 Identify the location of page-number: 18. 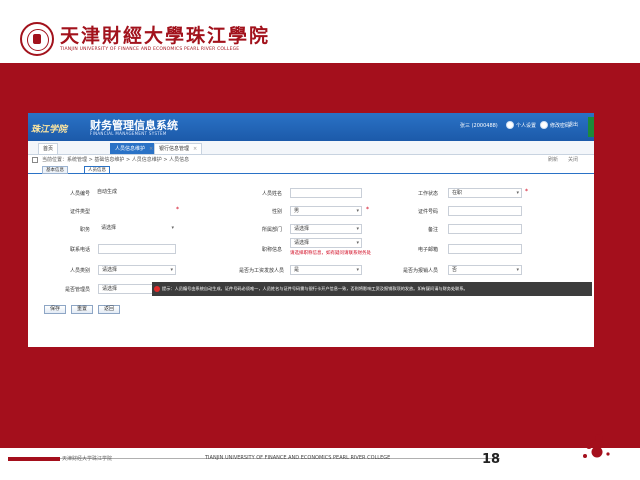
(491, 459).